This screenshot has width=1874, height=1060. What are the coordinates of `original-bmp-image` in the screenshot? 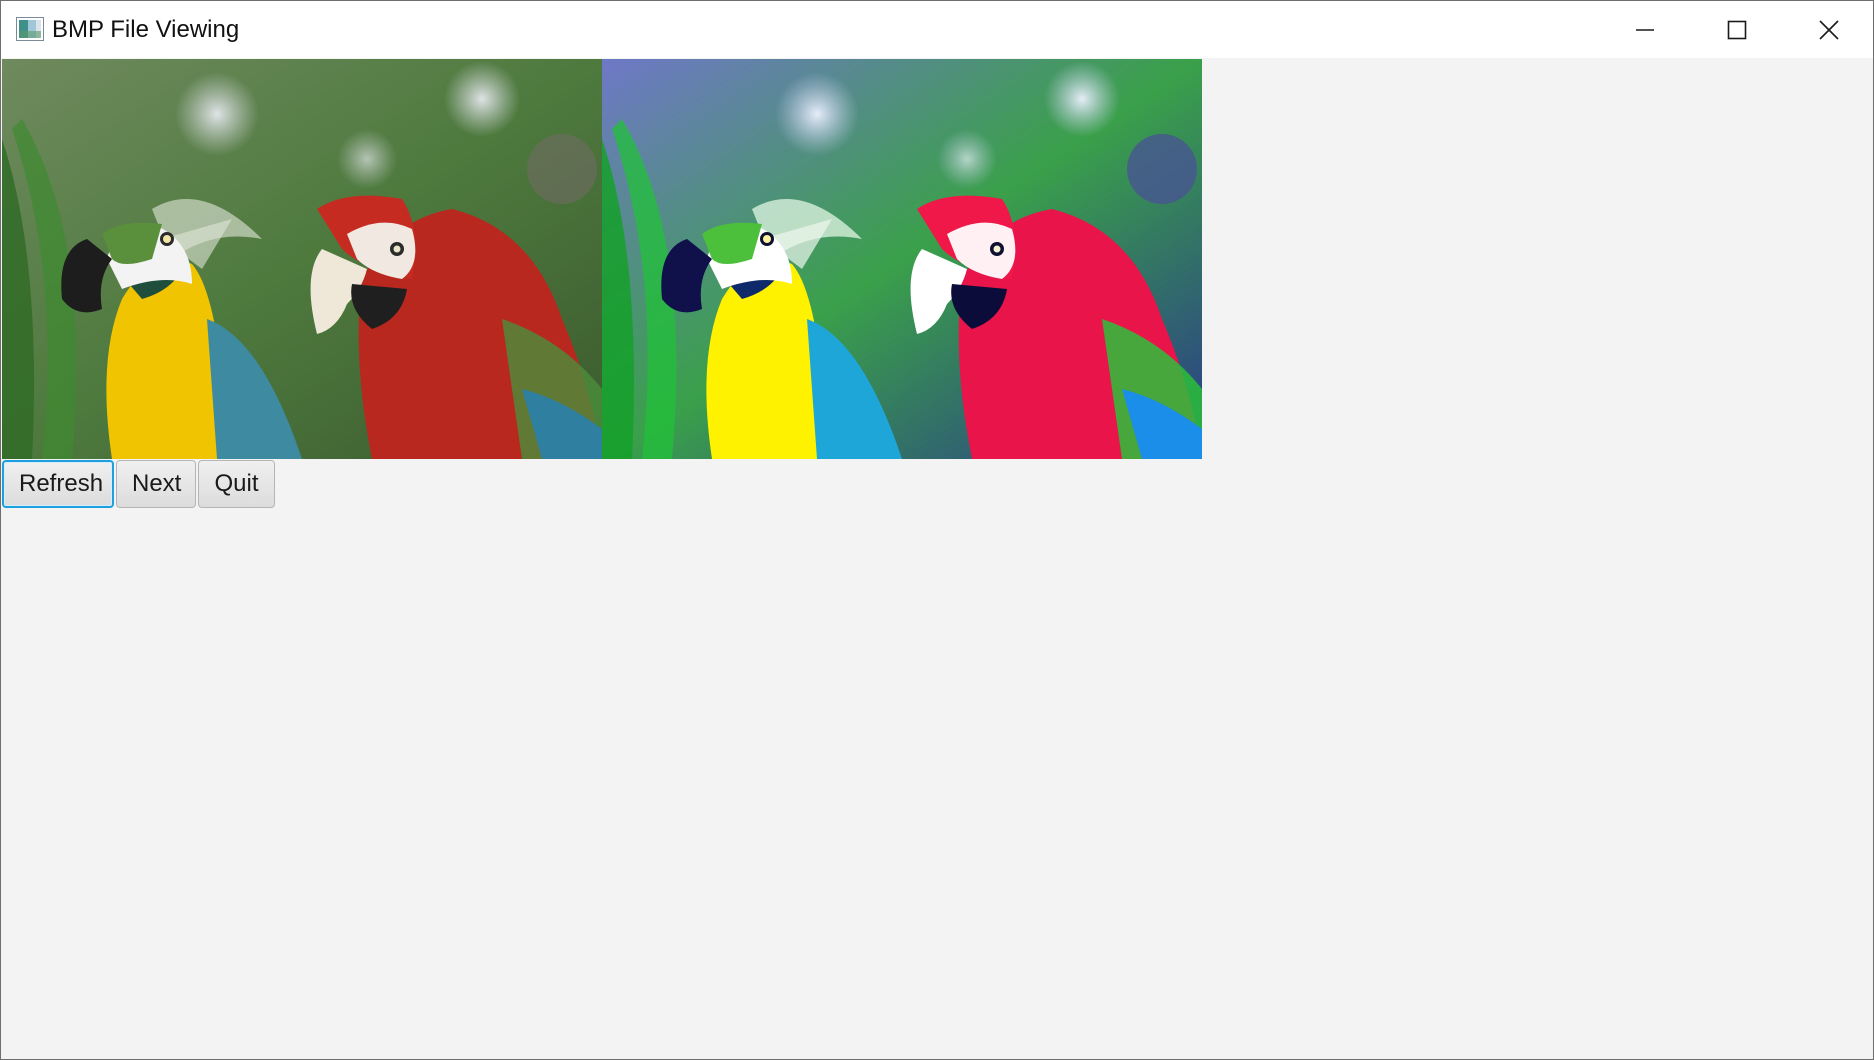 It's located at (302, 259).